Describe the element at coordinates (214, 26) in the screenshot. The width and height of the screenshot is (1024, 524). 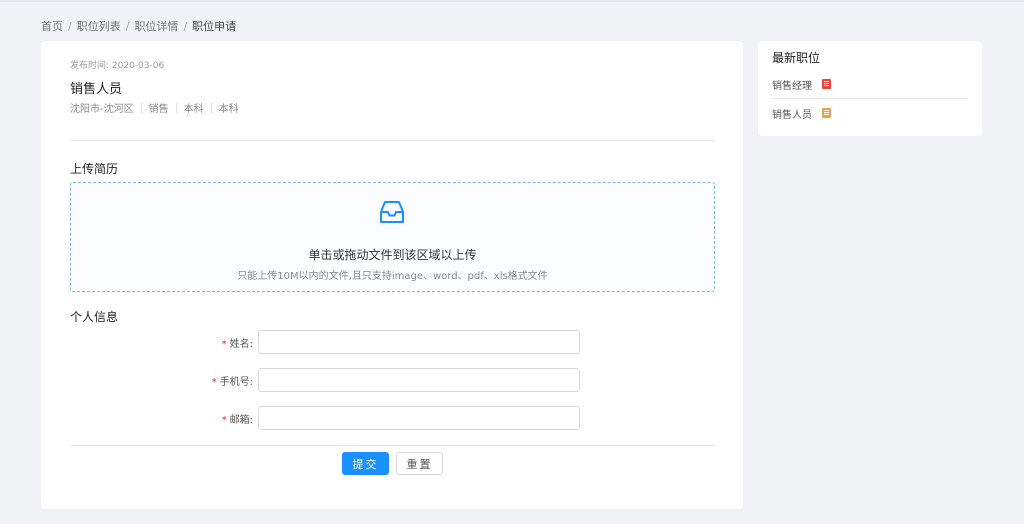
I see `breadcrumb-item-current: 职位申请` at that location.